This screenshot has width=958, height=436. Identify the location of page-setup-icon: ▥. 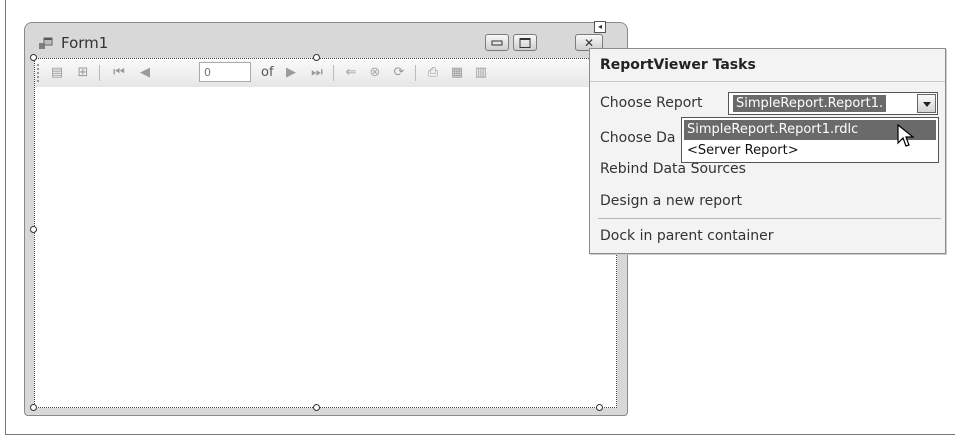
(481, 73).